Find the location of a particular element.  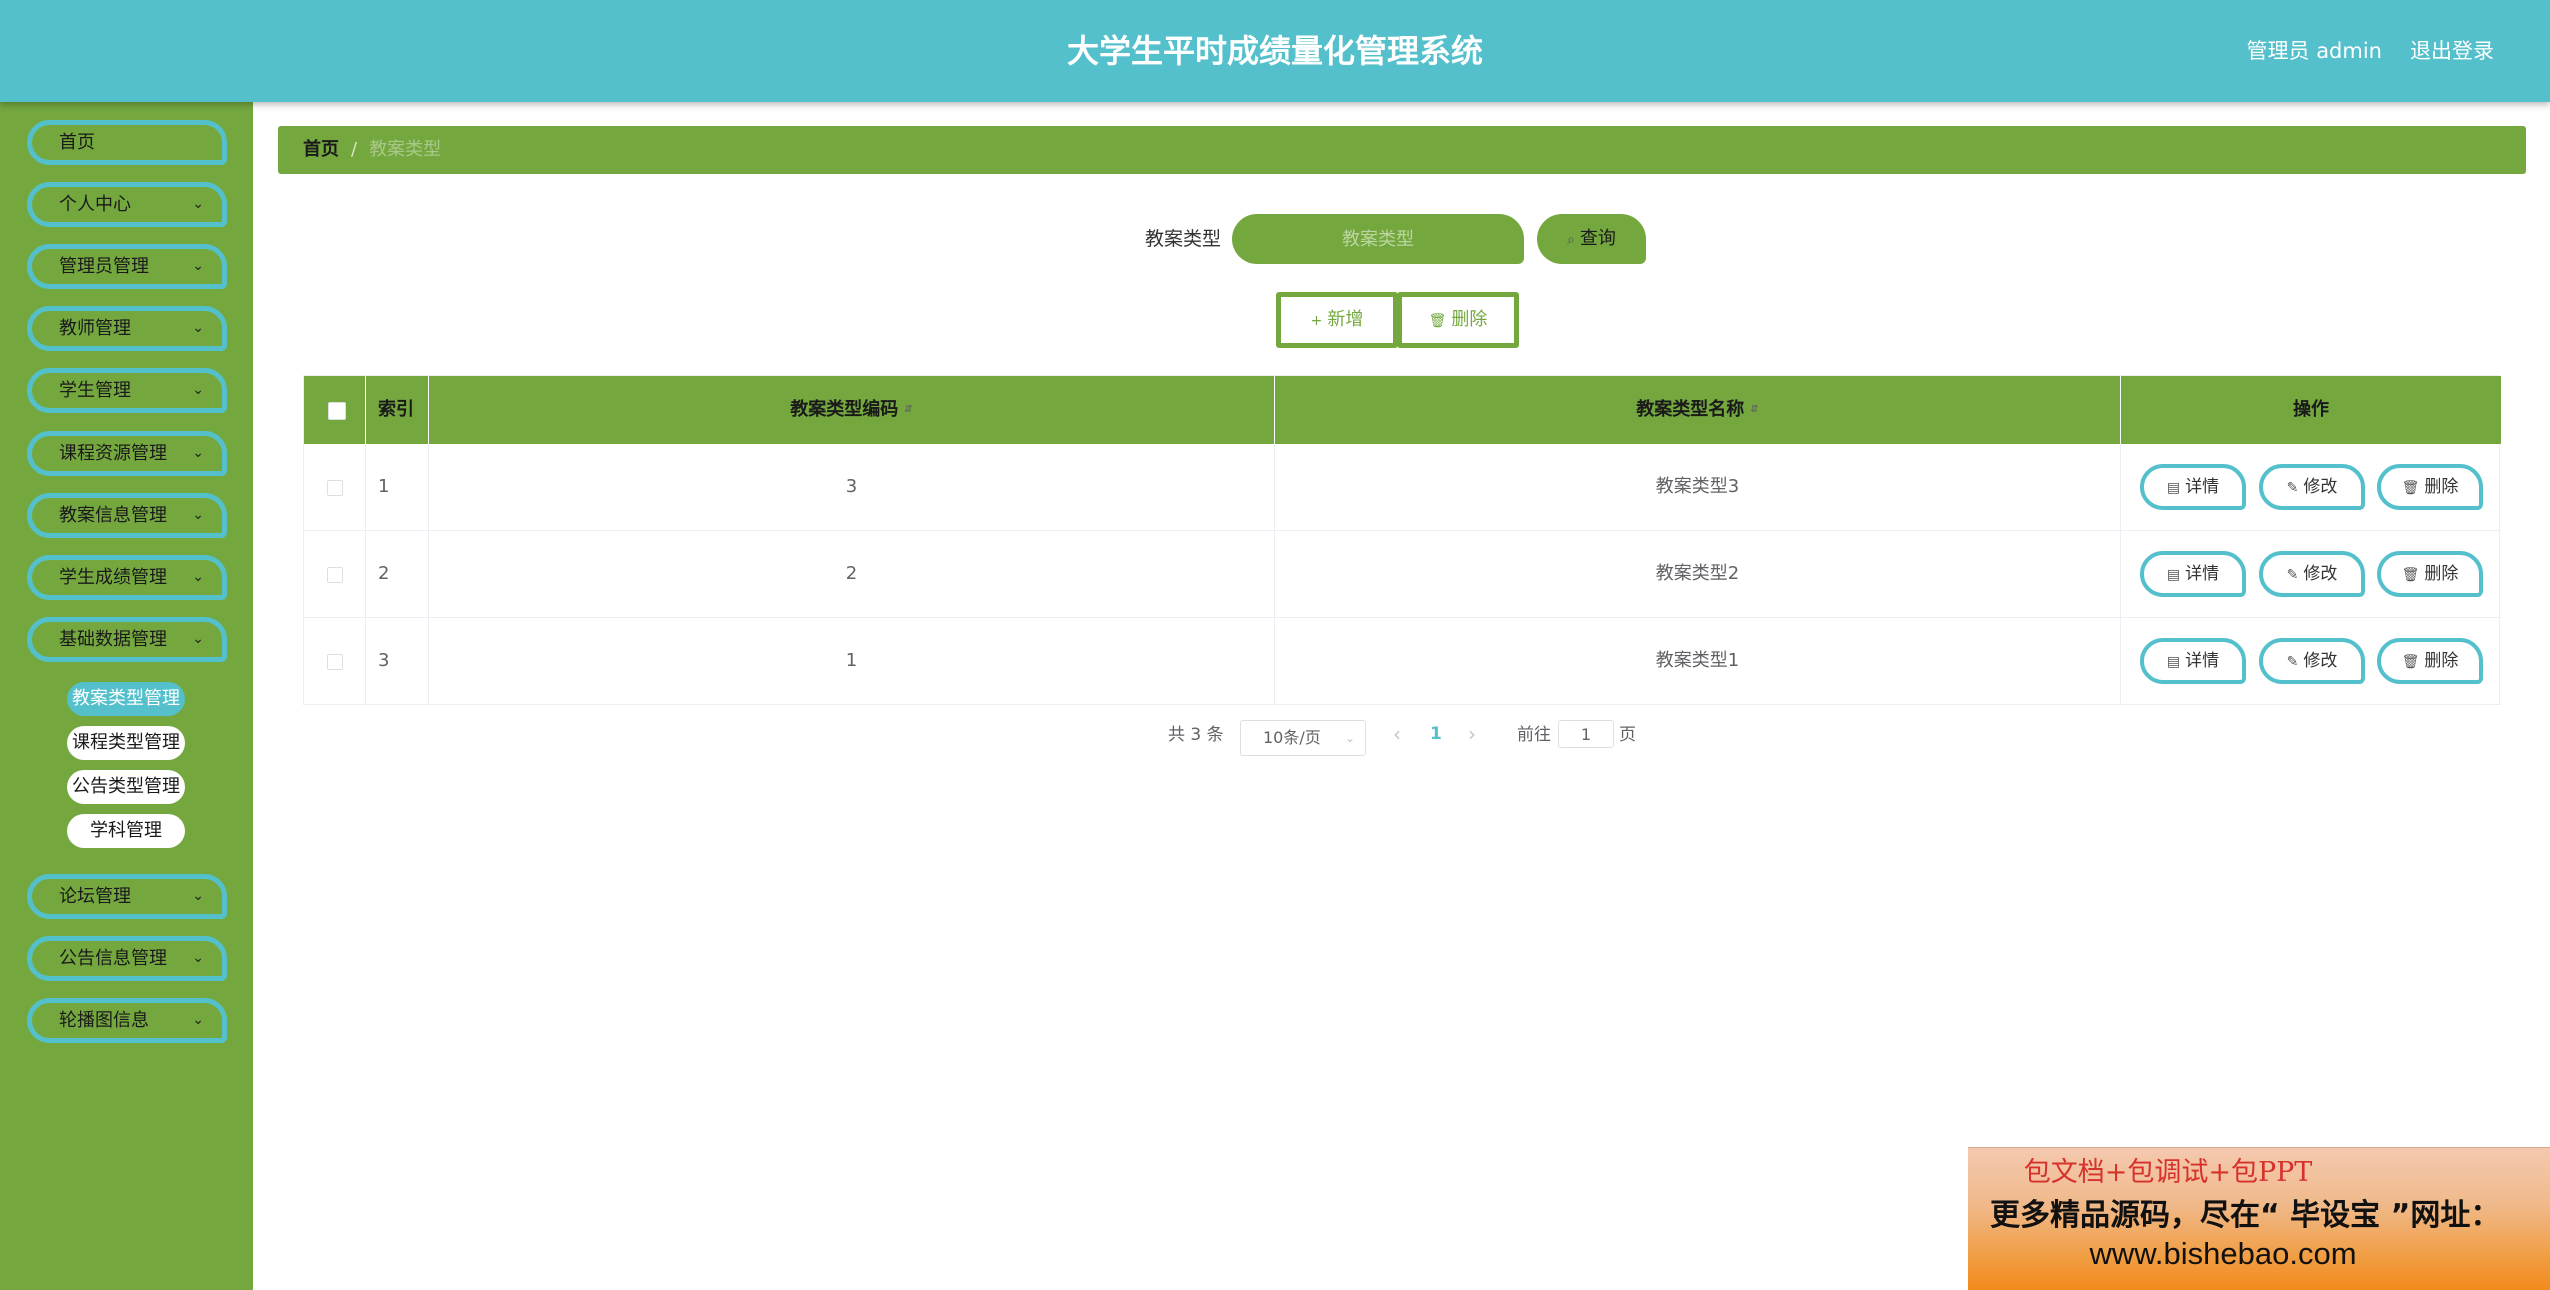

goto-unit: 页 is located at coordinates (1627, 735).